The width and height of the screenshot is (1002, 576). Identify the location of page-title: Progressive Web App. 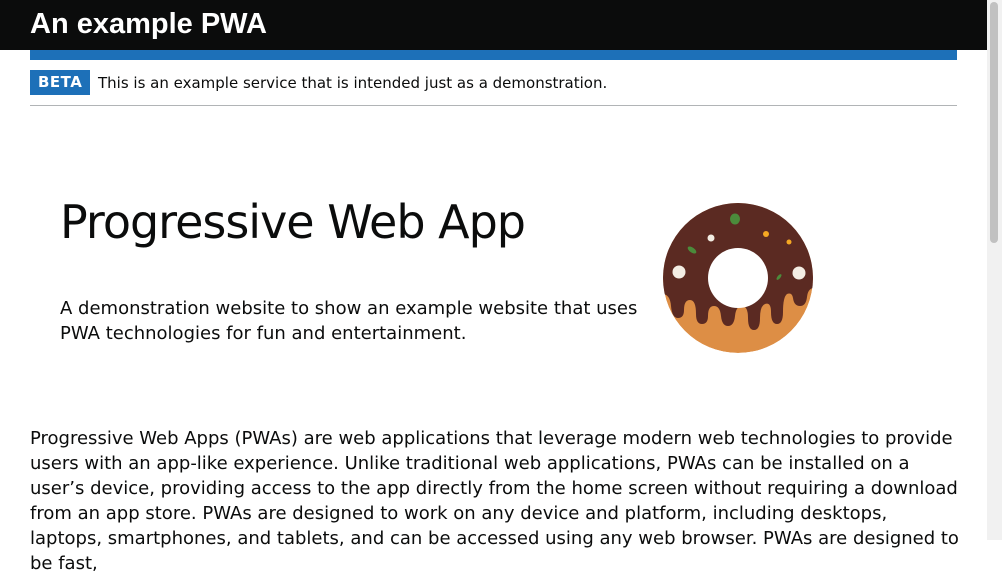
(293, 222).